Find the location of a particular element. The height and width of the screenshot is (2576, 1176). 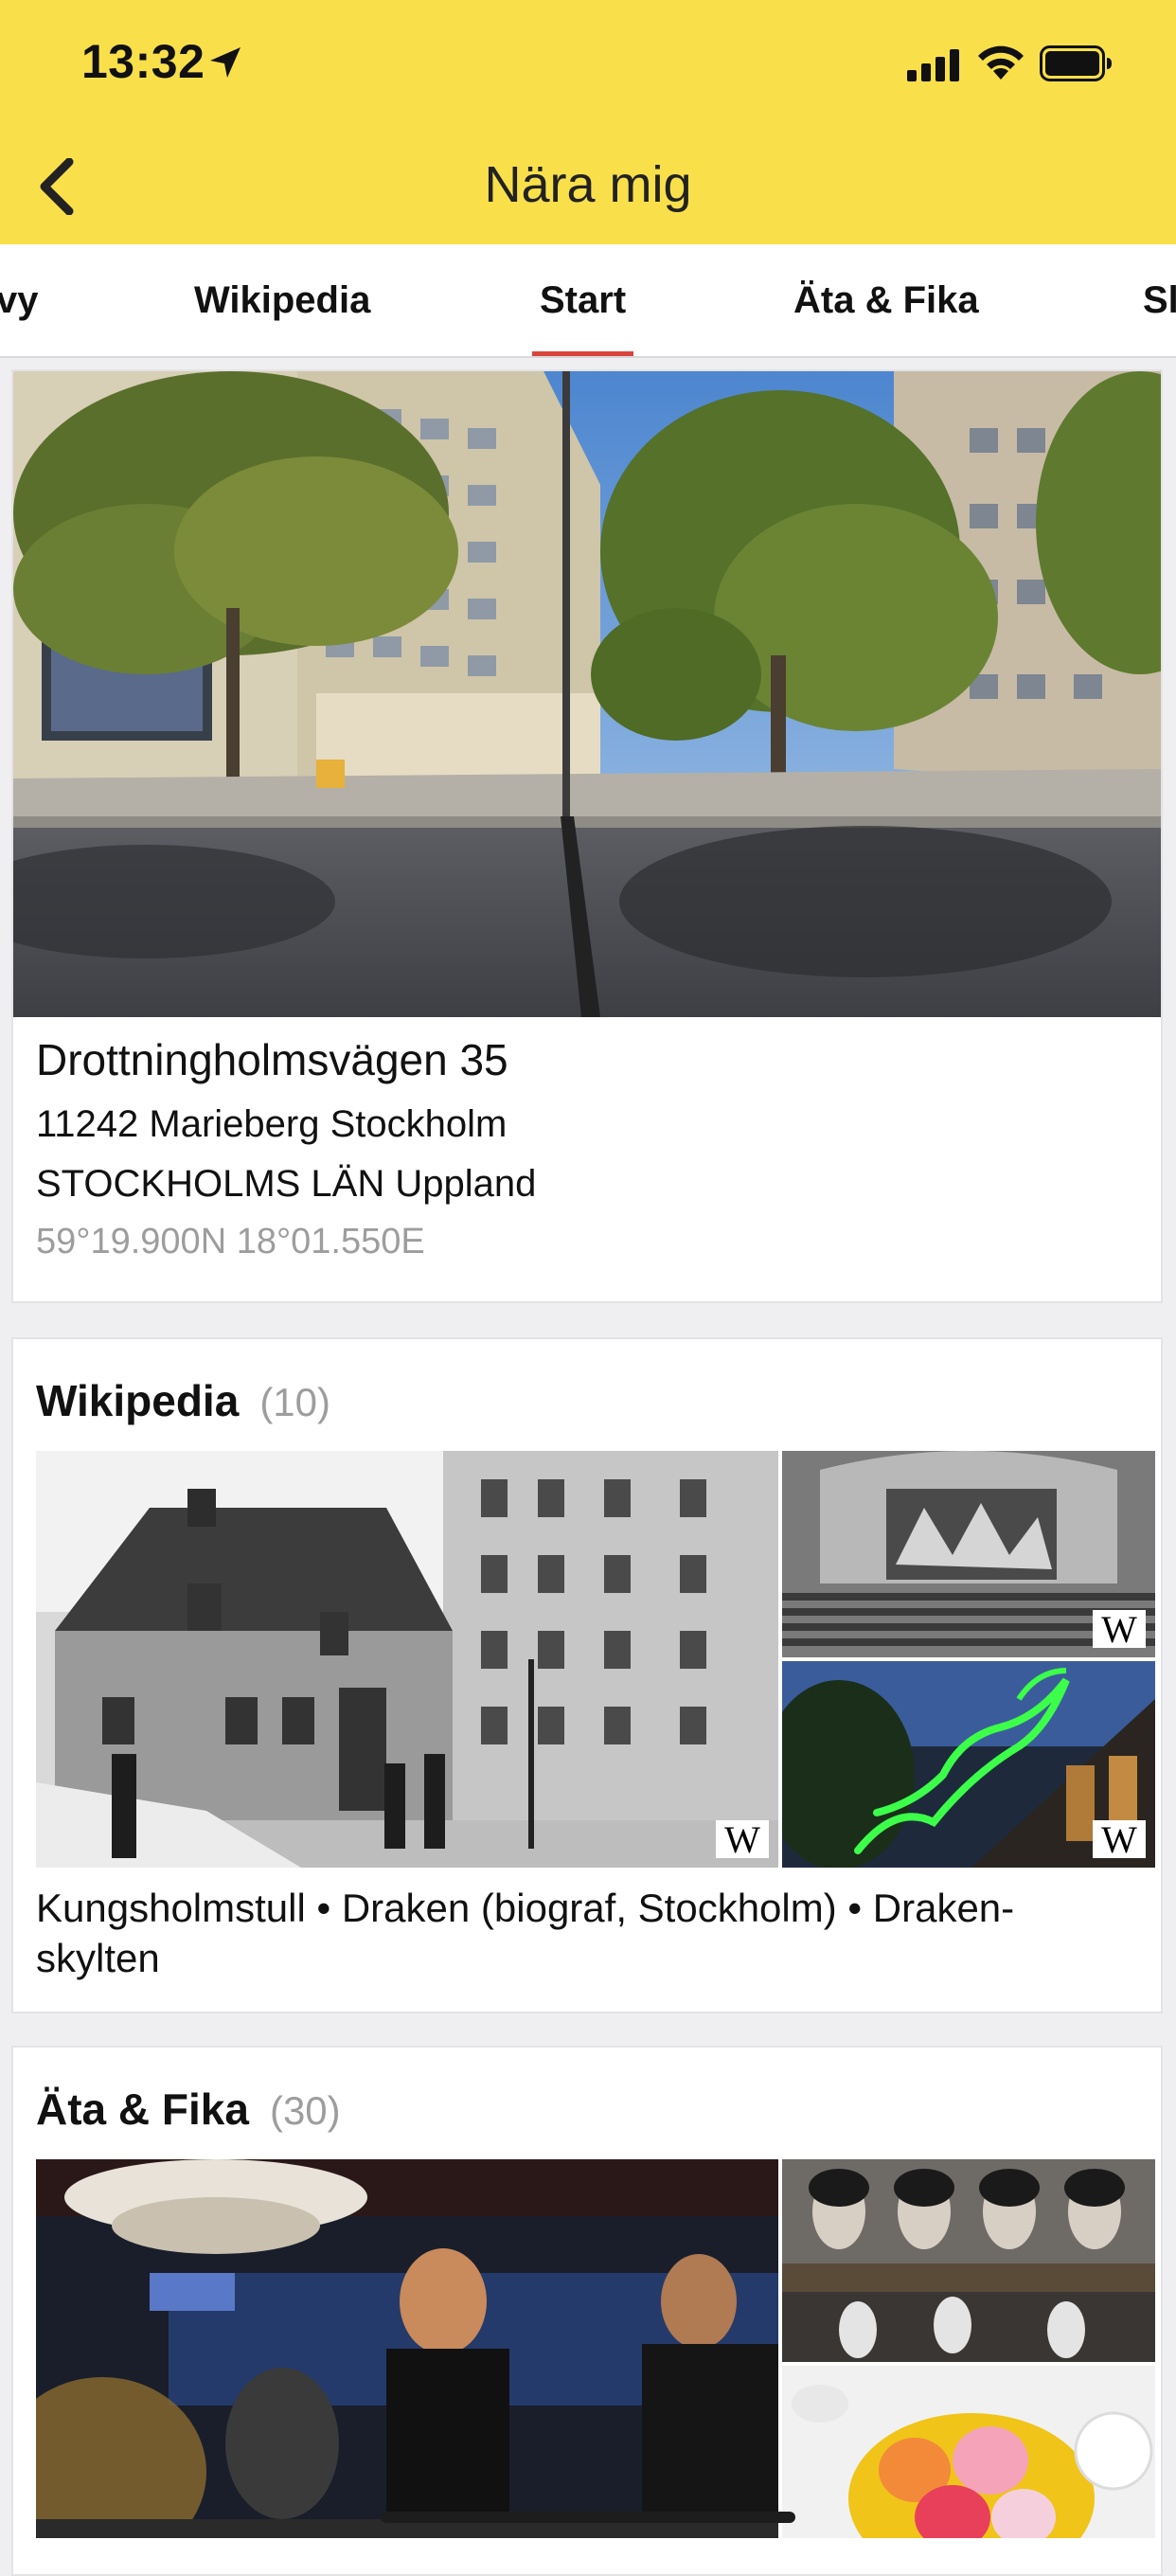

cellular-signal-icon is located at coordinates (934, 65).